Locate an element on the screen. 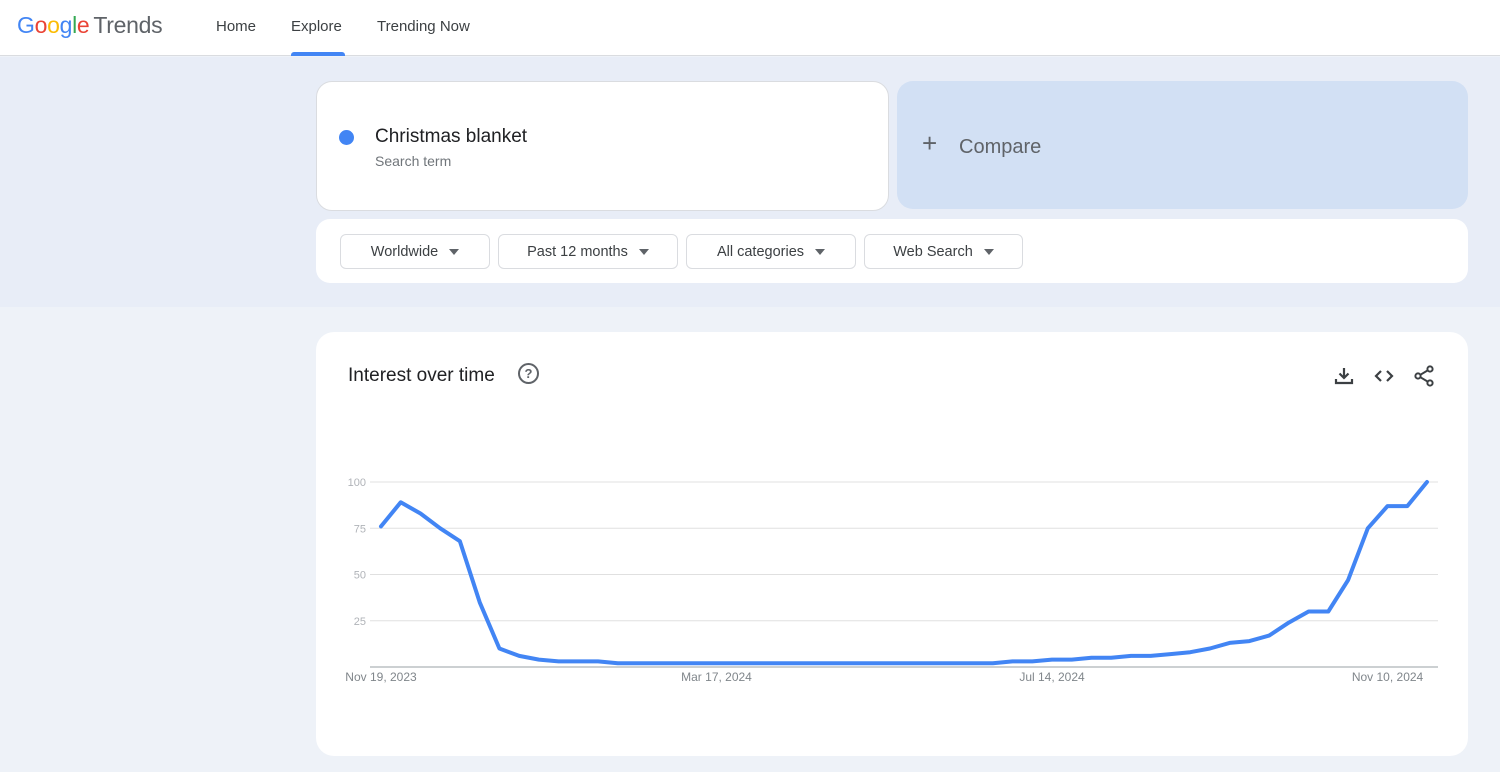 The height and width of the screenshot is (772, 1500). logo-letter: g is located at coordinates (66, 25).